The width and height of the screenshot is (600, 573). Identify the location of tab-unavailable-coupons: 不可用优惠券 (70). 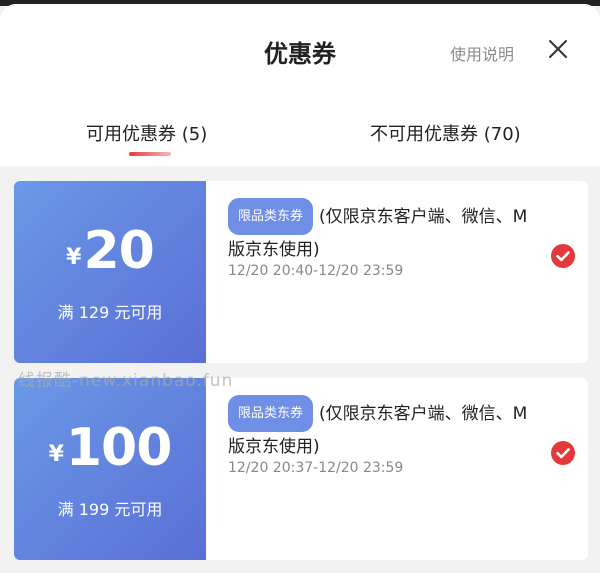
(445, 133).